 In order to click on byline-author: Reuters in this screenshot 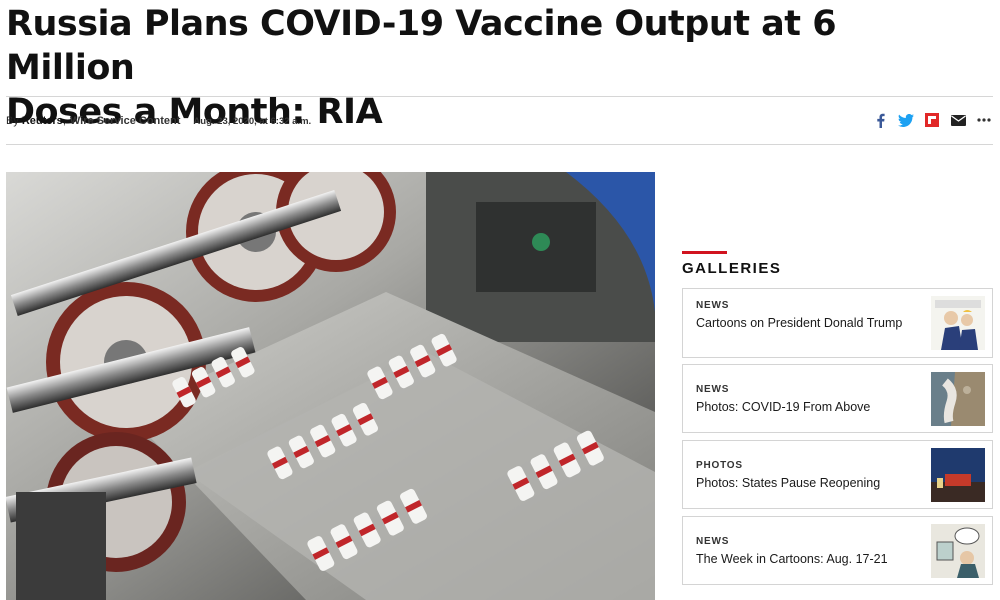, I will do `click(42, 121)`.